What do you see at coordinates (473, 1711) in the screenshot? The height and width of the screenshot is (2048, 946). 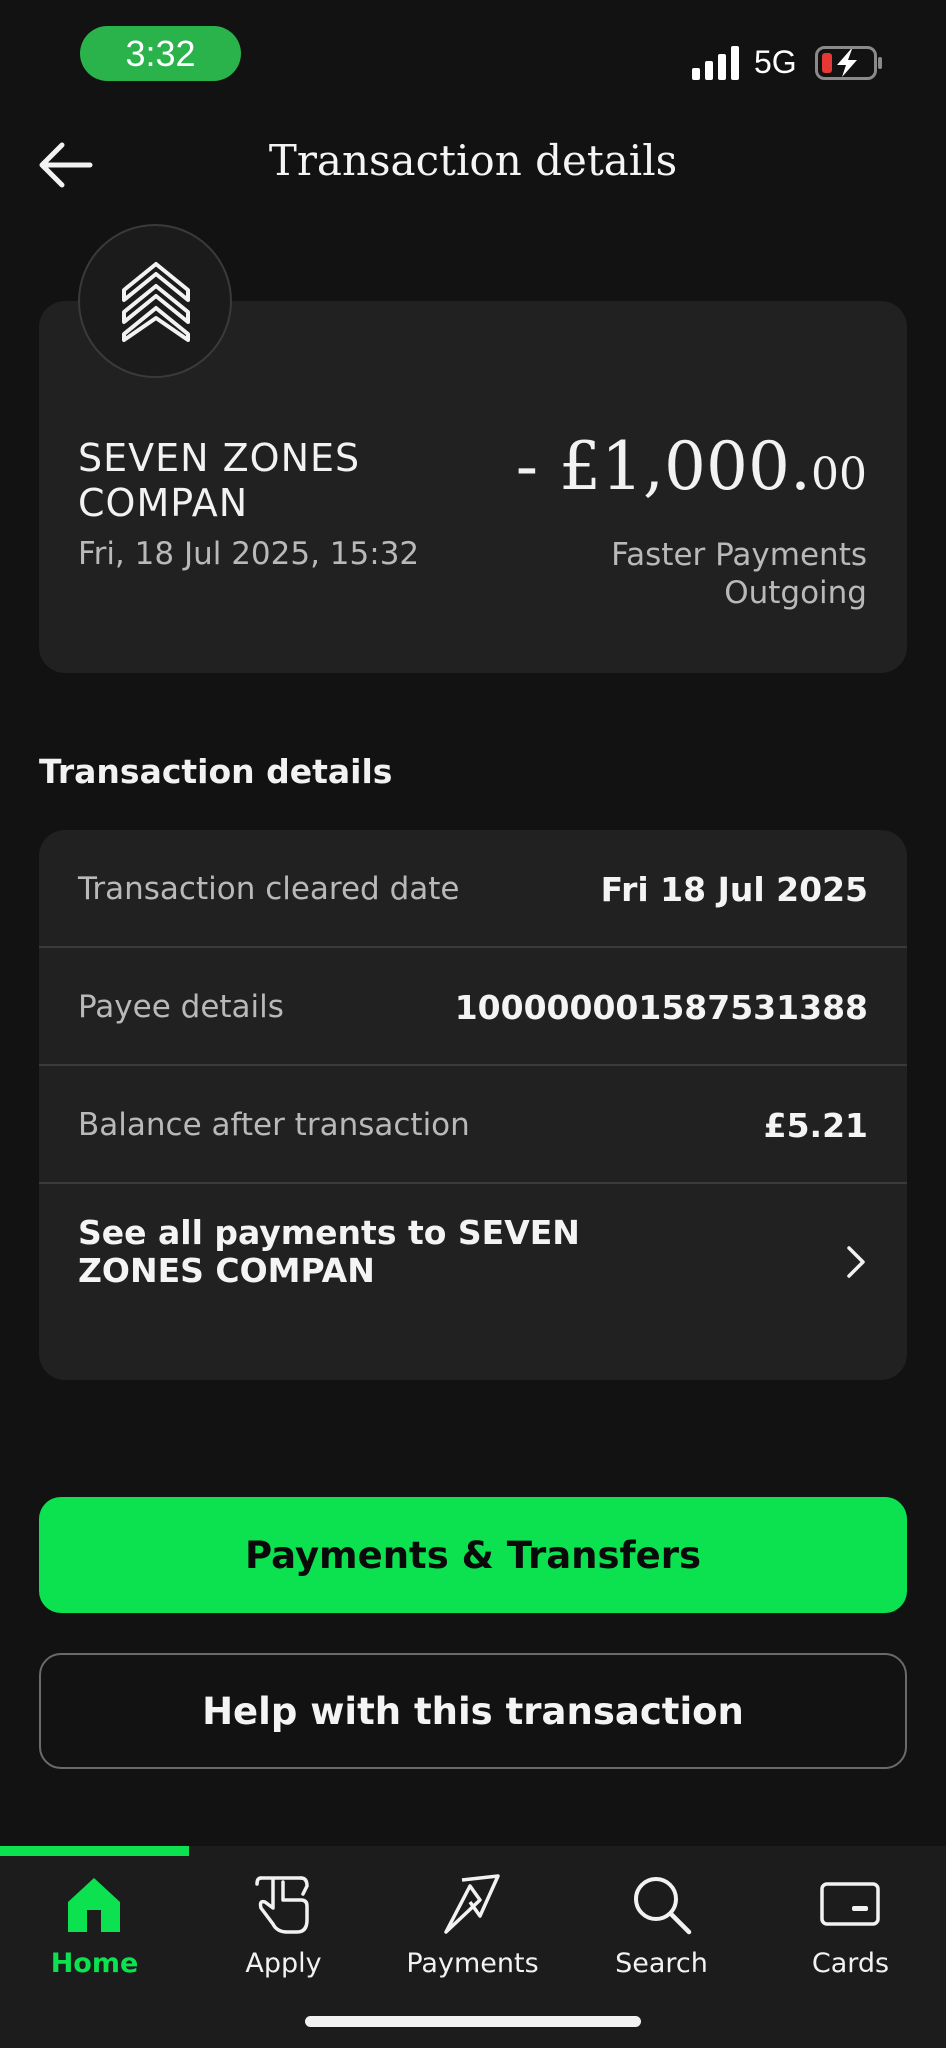 I see `help-with-transaction-button: Help with this transaction` at bounding box center [473, 1711].